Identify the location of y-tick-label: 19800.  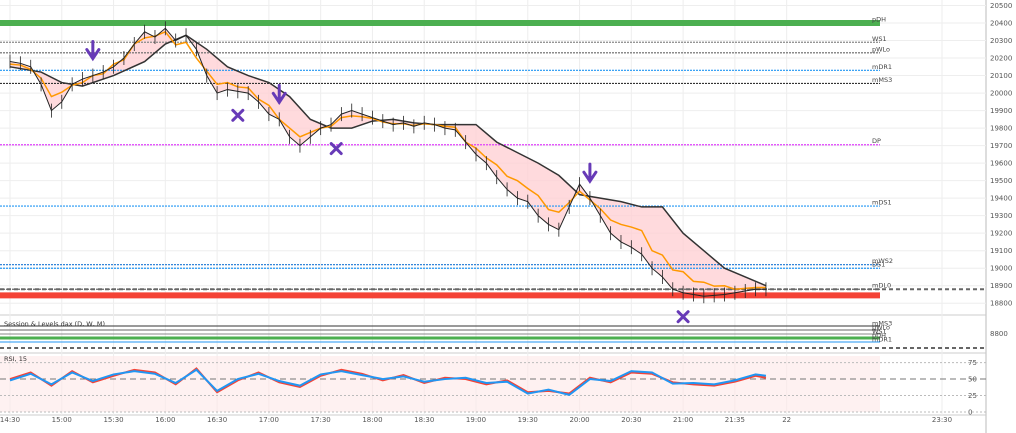
(1001, 129).